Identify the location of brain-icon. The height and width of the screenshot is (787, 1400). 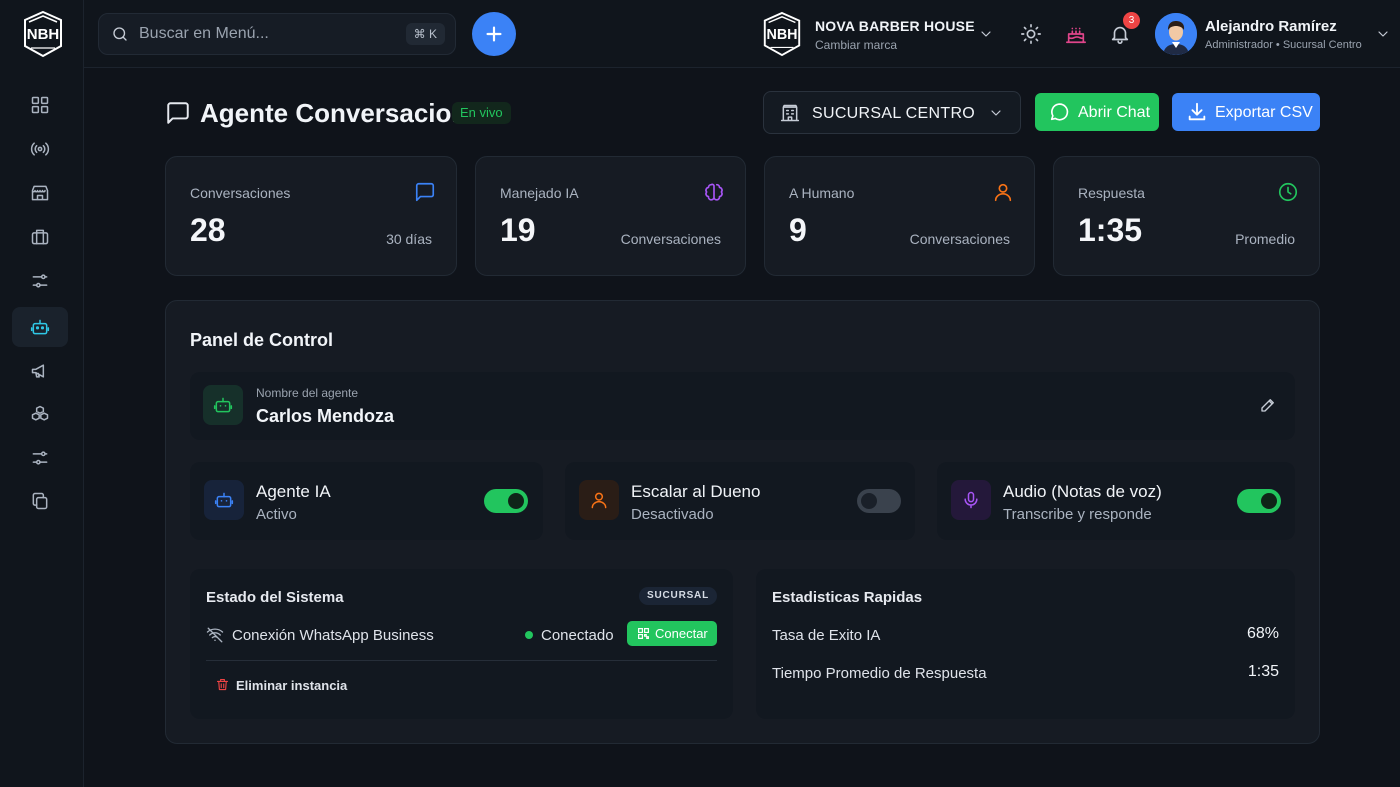
(714, 192).